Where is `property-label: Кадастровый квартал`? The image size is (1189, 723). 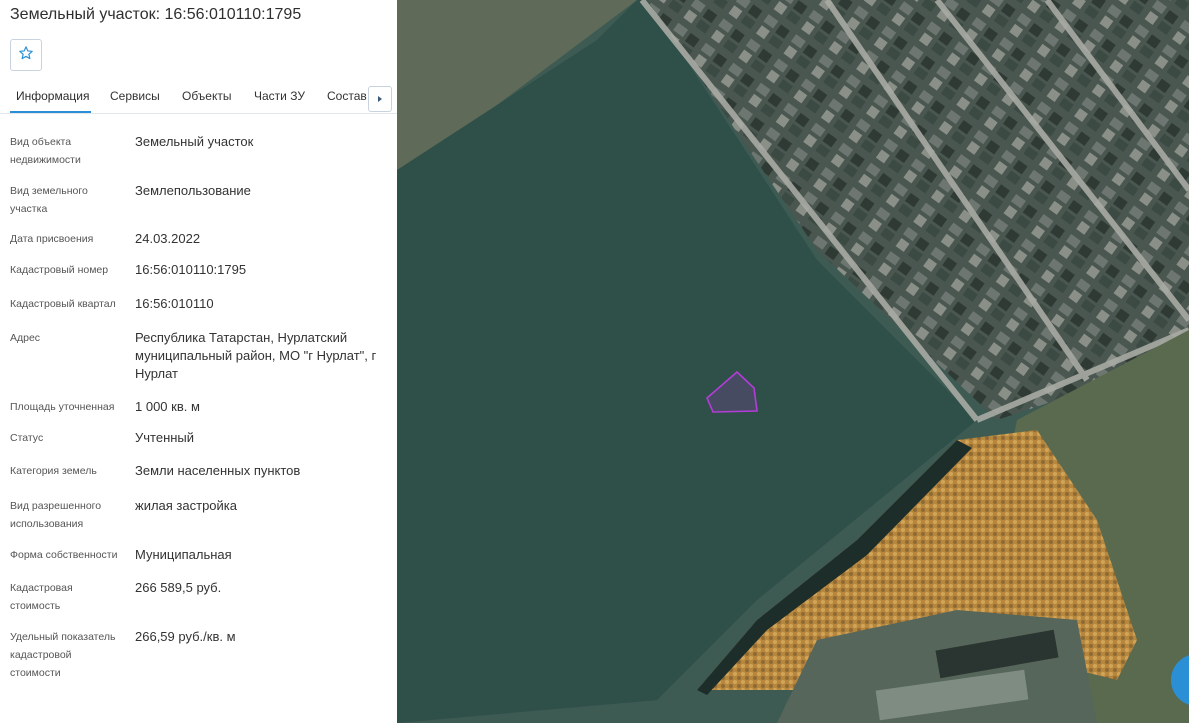 property-label: Кадастровый квартал is located at coordinates (63, 304).